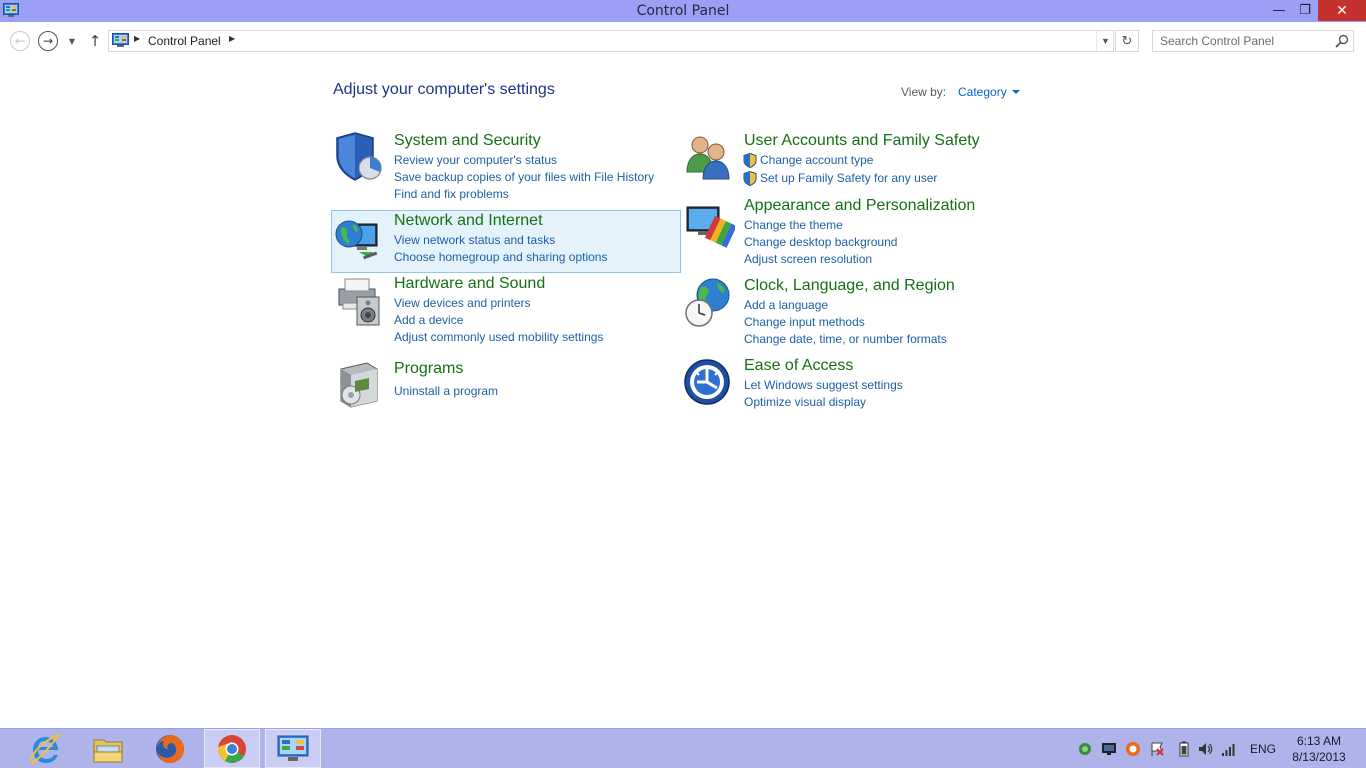  I want to click on link-add-language: Add a language, so click(786, 305).